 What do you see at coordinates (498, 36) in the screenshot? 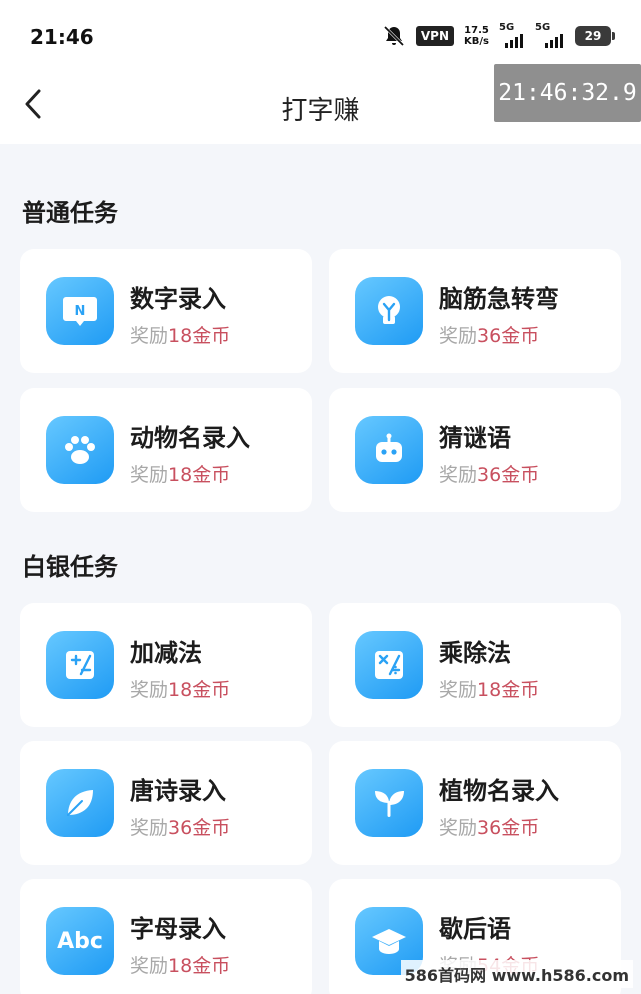
I see `status-icons: VPN 17.5 KB/s 5G 5G 29` at bounding box center [498, 36].